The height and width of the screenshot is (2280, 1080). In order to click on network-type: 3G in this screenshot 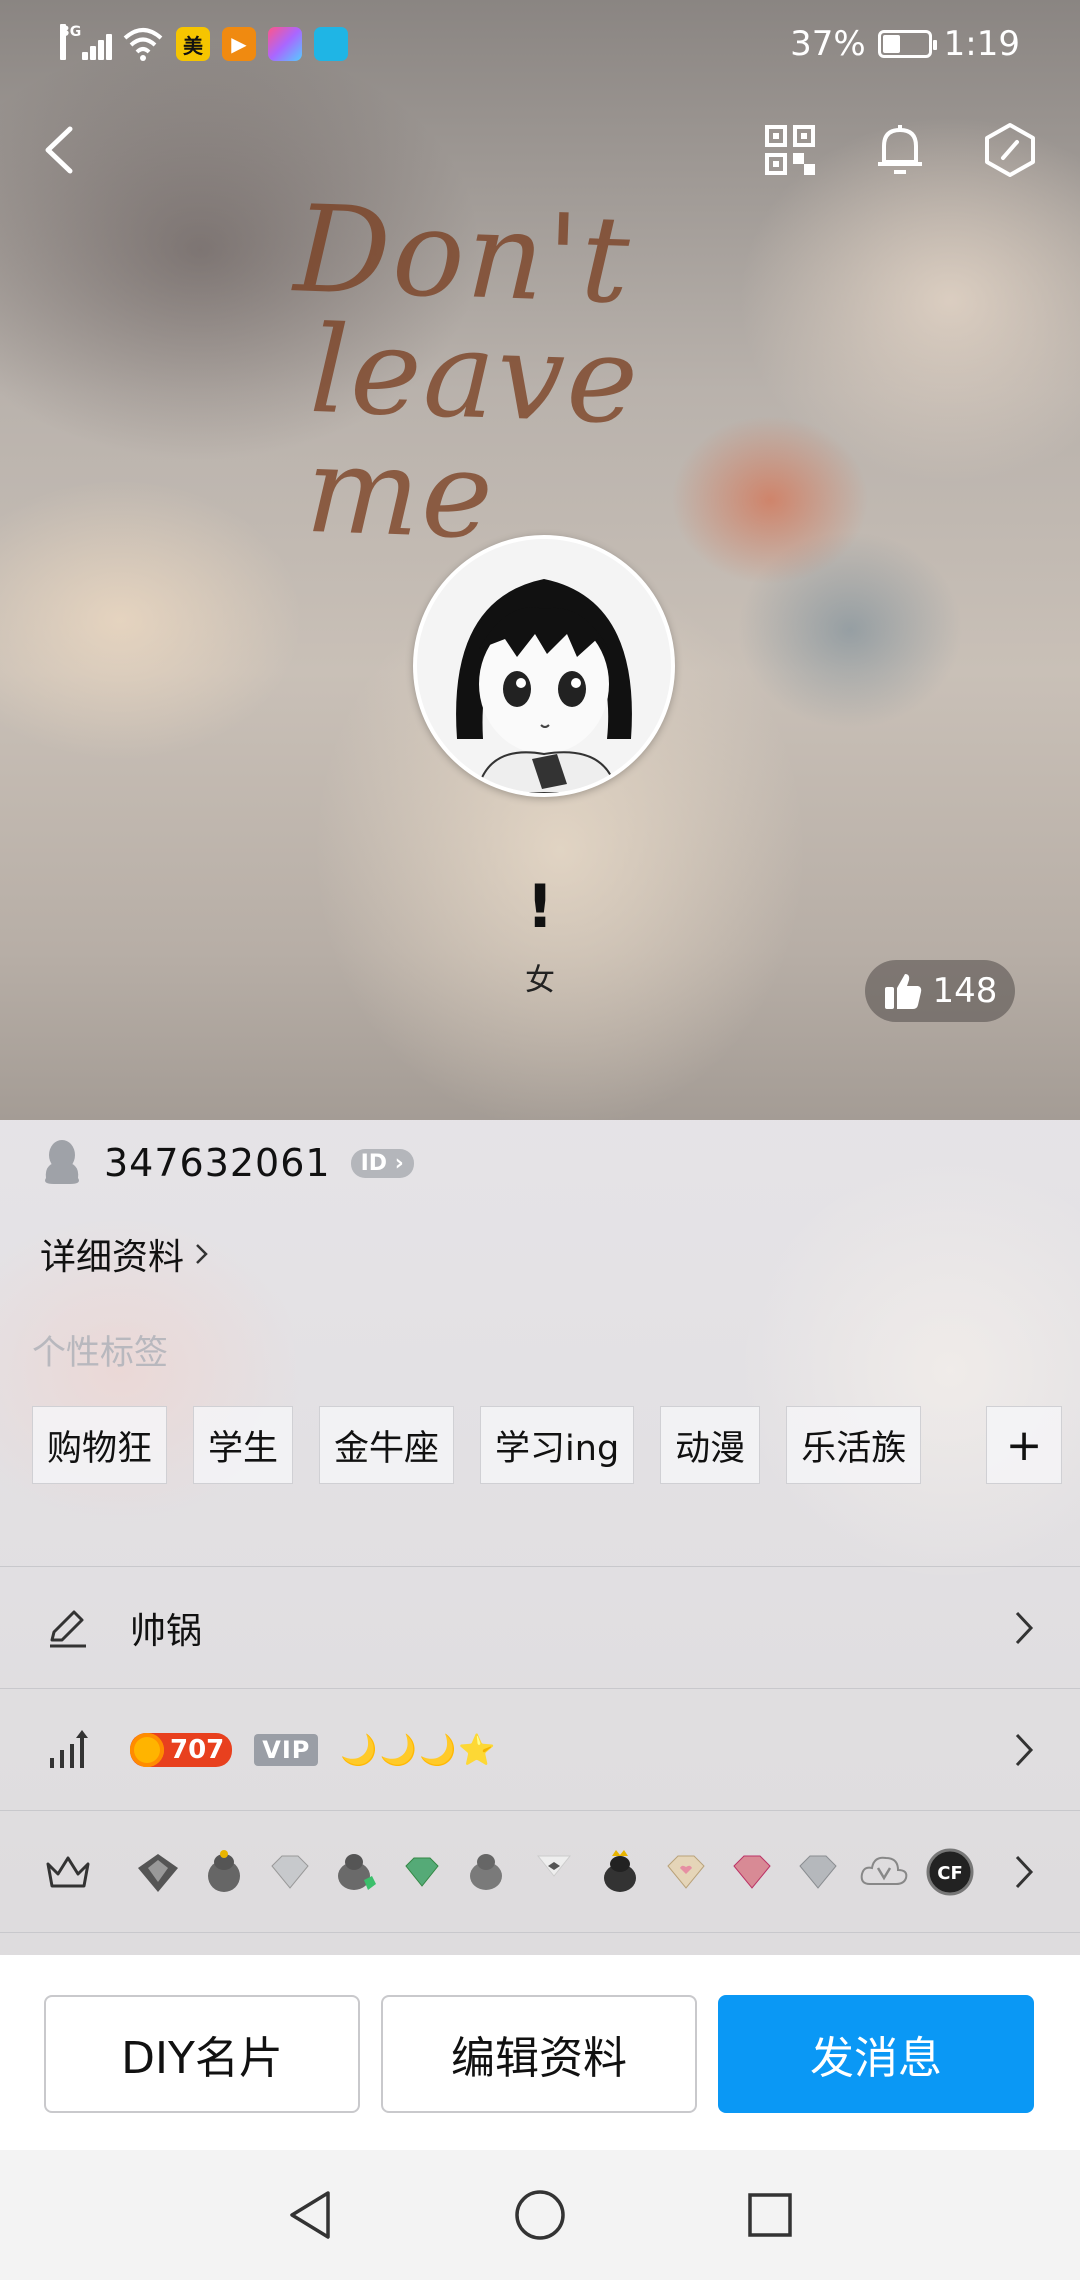, I will do `click(70, 42)`.